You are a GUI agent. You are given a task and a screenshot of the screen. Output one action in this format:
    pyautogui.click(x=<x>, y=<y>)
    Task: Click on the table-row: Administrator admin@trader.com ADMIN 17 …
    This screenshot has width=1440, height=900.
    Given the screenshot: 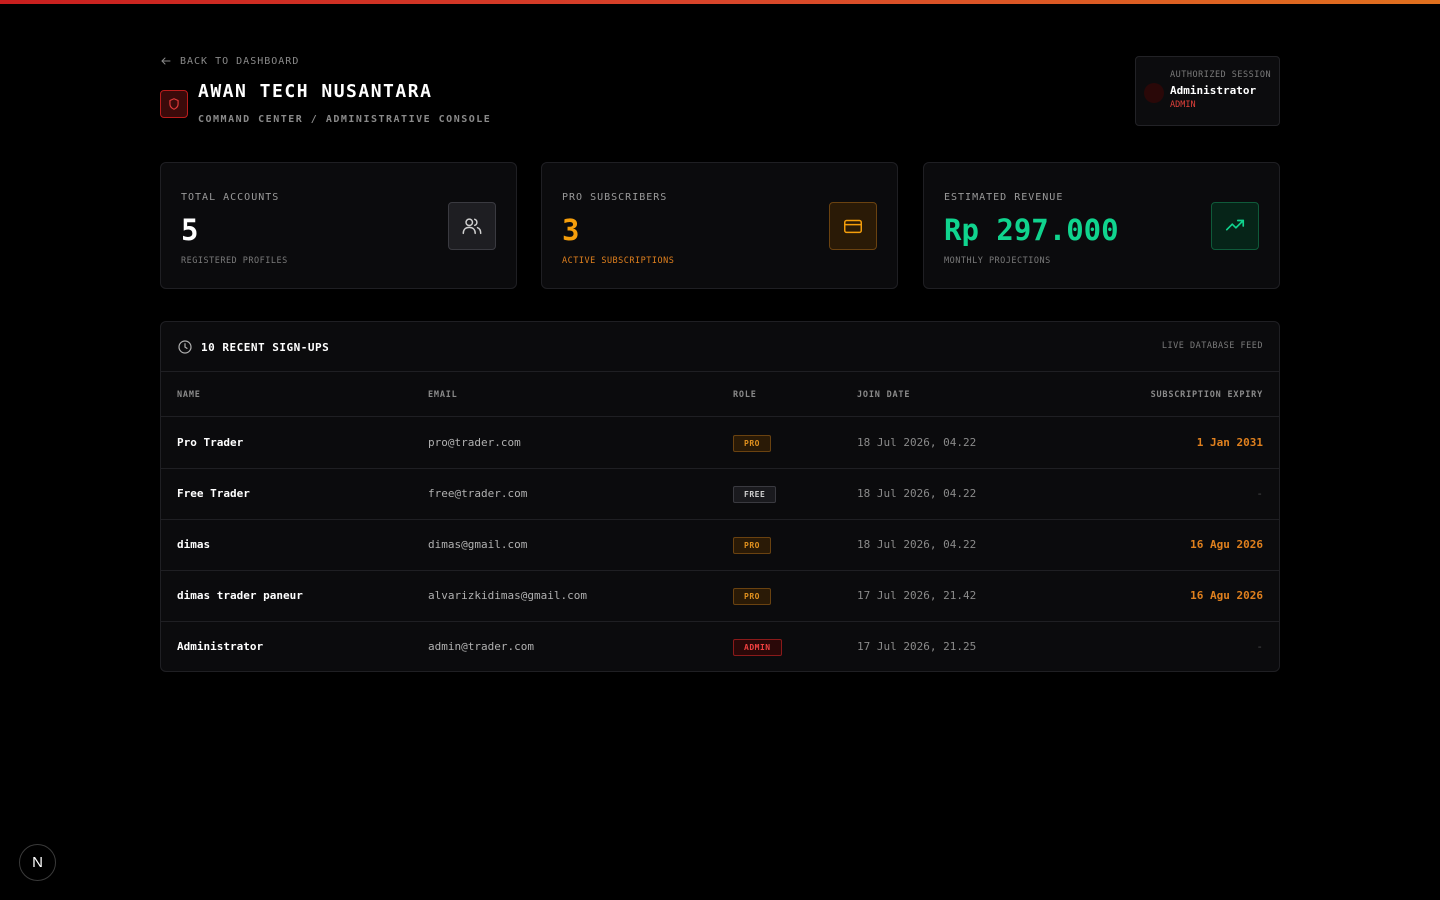 What is the action you would take?
    pyautogui.click(x=720, y=646)
    